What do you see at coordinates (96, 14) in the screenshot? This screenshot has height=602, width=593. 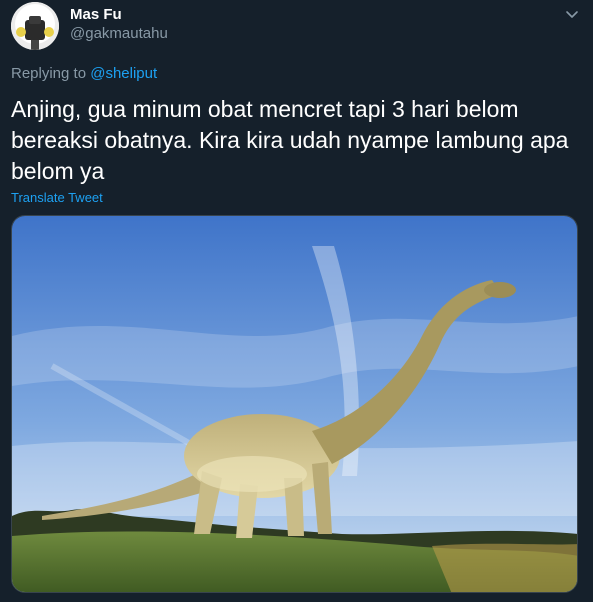 I see `display-name: Mas Fu` at bounding box center [96, 14].